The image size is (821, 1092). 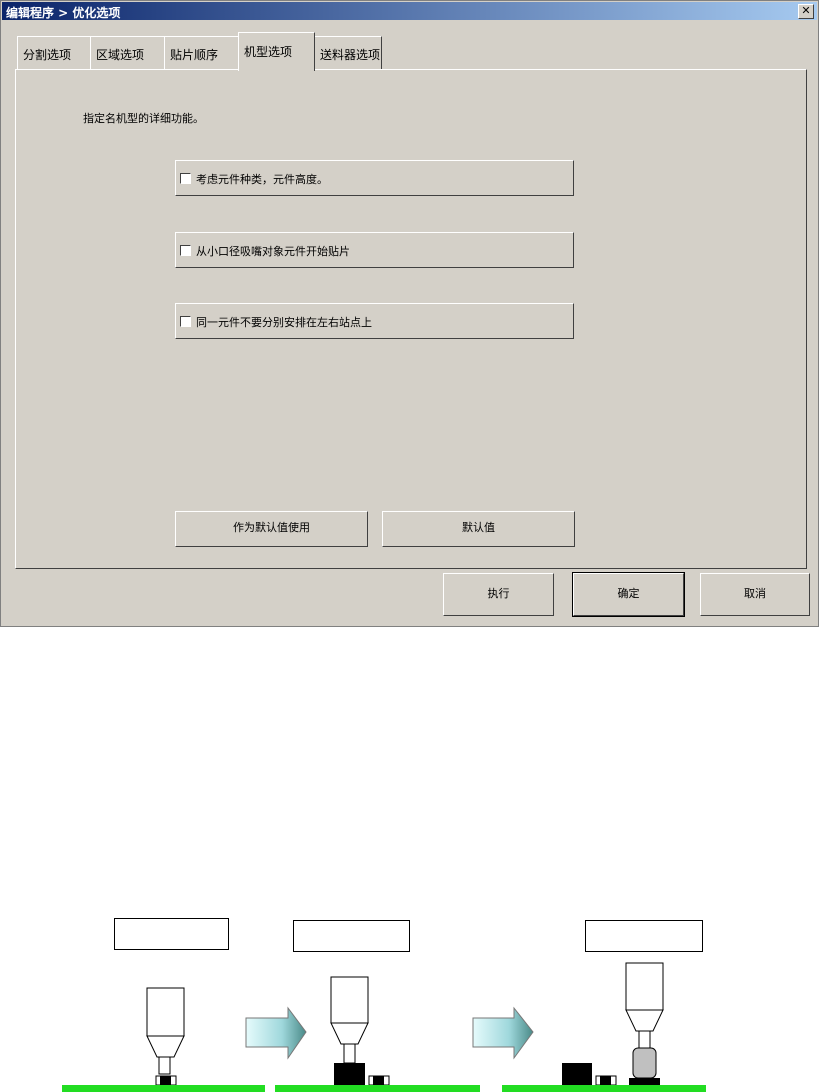 What do you see at coordinates (498, 594) in the screenshot?
I see `execute-button: 执行` at bounding box center [498, 594].